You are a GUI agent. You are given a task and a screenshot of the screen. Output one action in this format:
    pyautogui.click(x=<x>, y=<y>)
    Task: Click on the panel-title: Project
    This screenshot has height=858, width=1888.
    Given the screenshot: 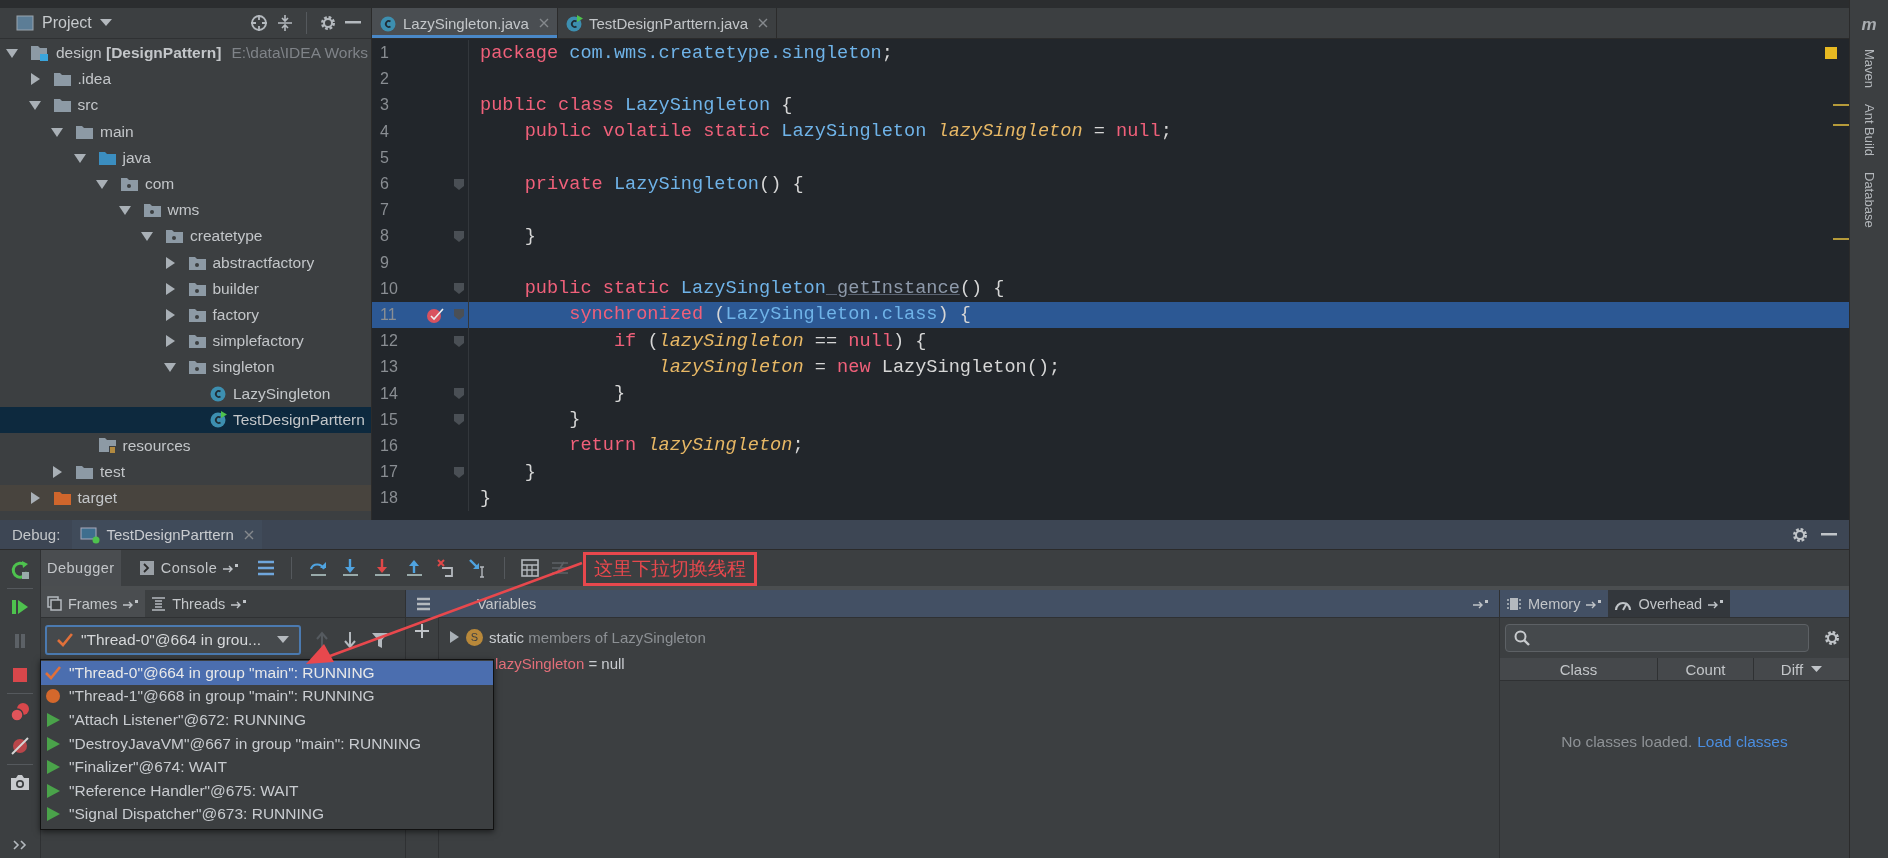 What is the action you would take?
    pyautogui.click(x=67, y=23)
    